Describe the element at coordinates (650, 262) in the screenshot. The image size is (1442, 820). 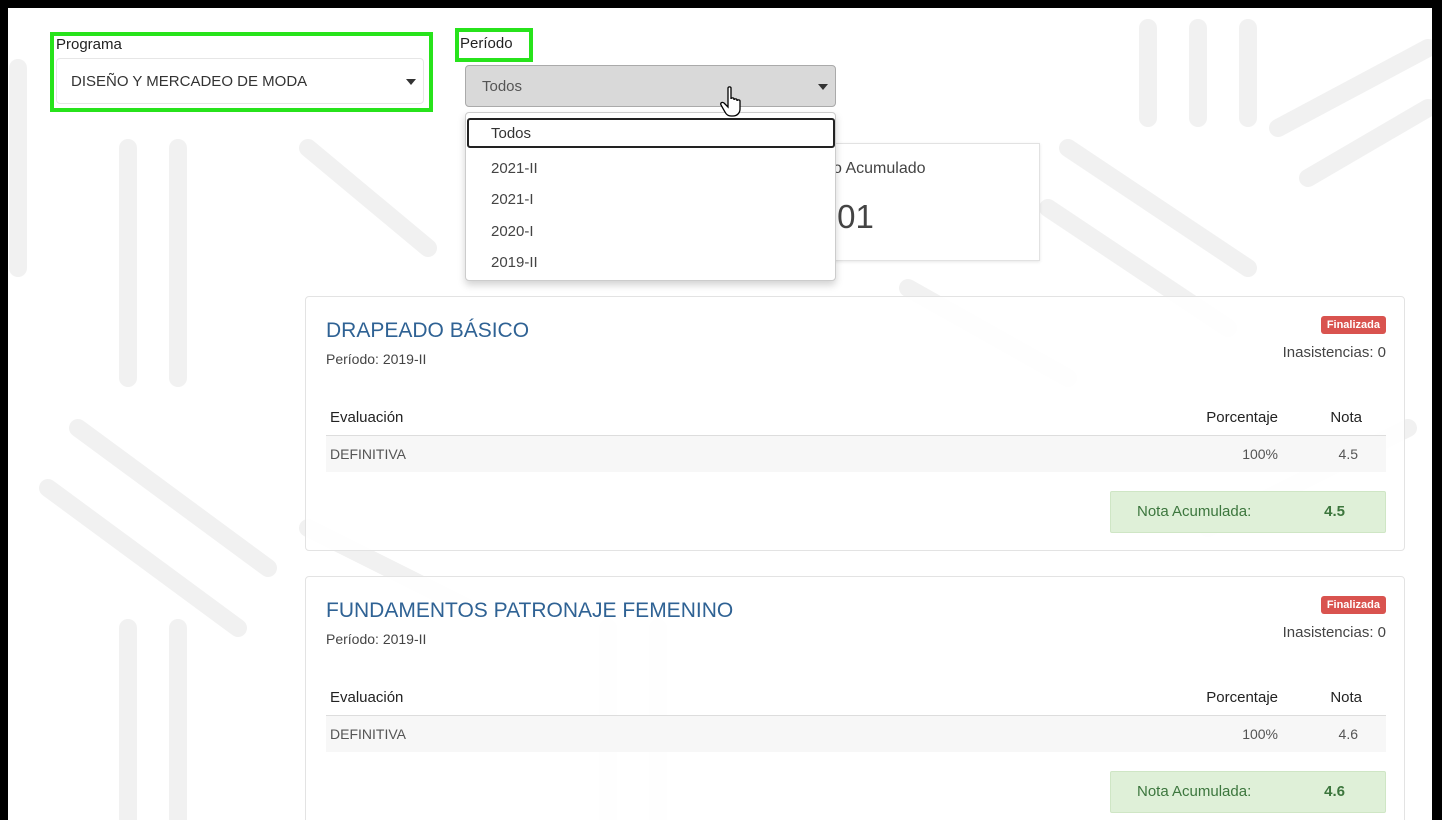
I see `periodo-option: 2019-II` at that location.